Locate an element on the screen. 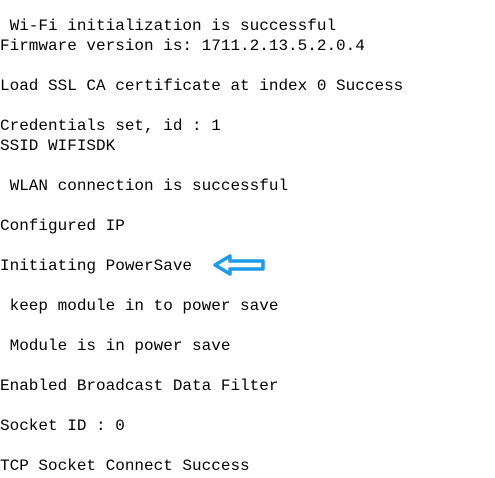 This screenshot has width=495, height=478. log-line-broadcast-filter: Enabled Broadcast Data Filter is located at coordinates (139, 386).